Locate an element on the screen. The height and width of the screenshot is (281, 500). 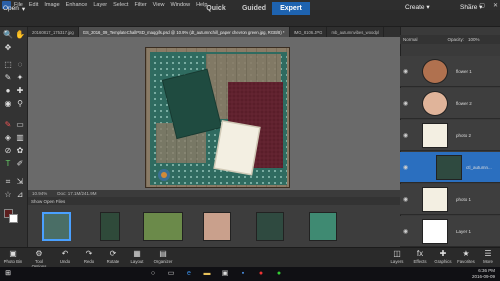
opacity-label: Opacity: is located at coordinates (456, 39).